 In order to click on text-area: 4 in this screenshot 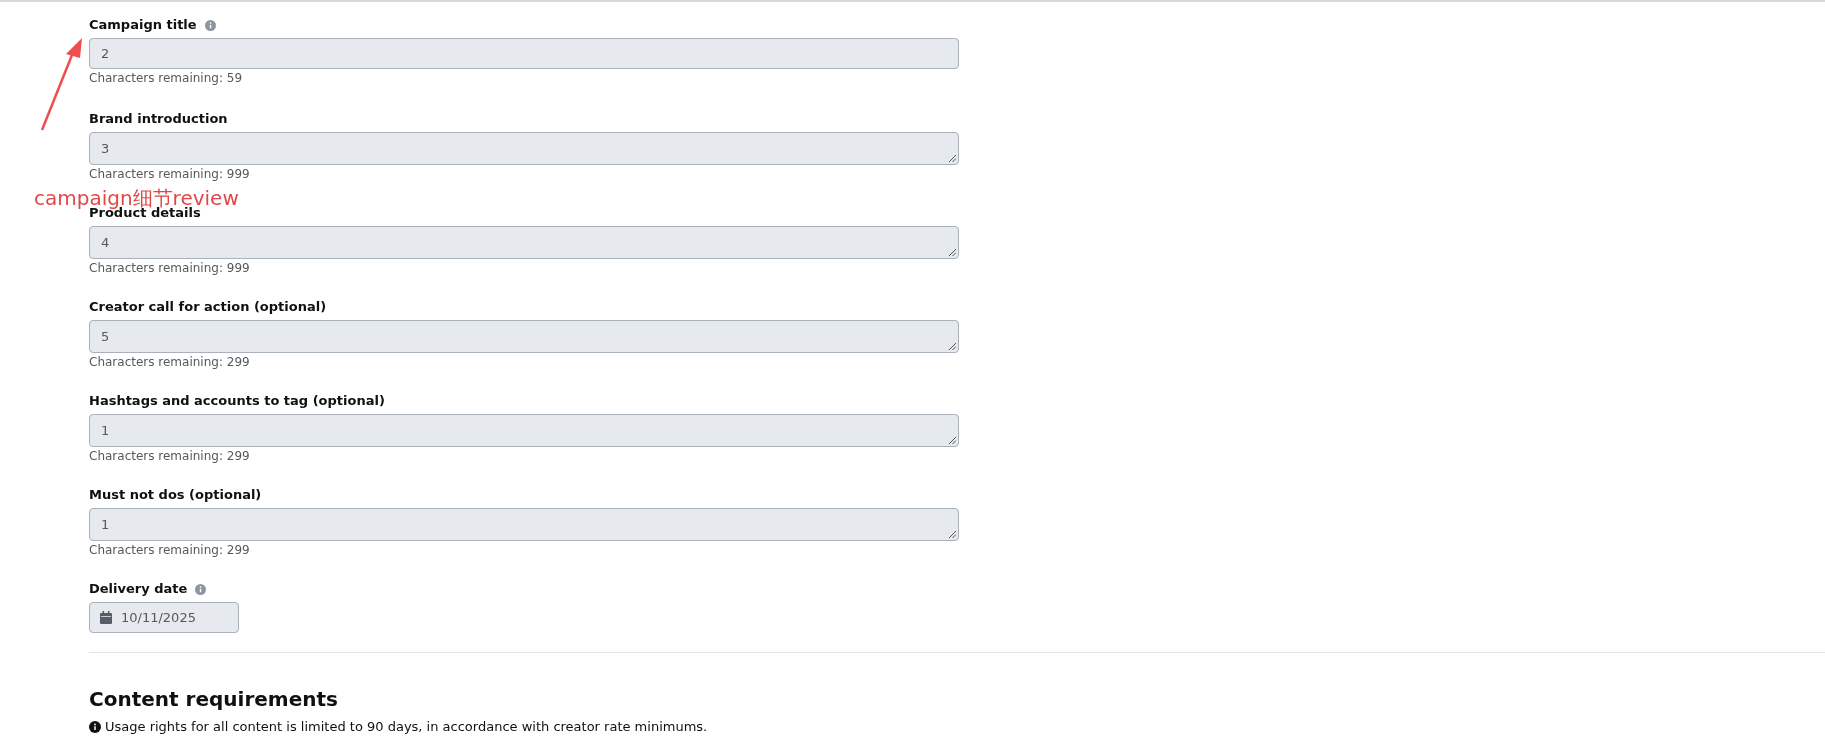, I will do `click(524, 242)`.